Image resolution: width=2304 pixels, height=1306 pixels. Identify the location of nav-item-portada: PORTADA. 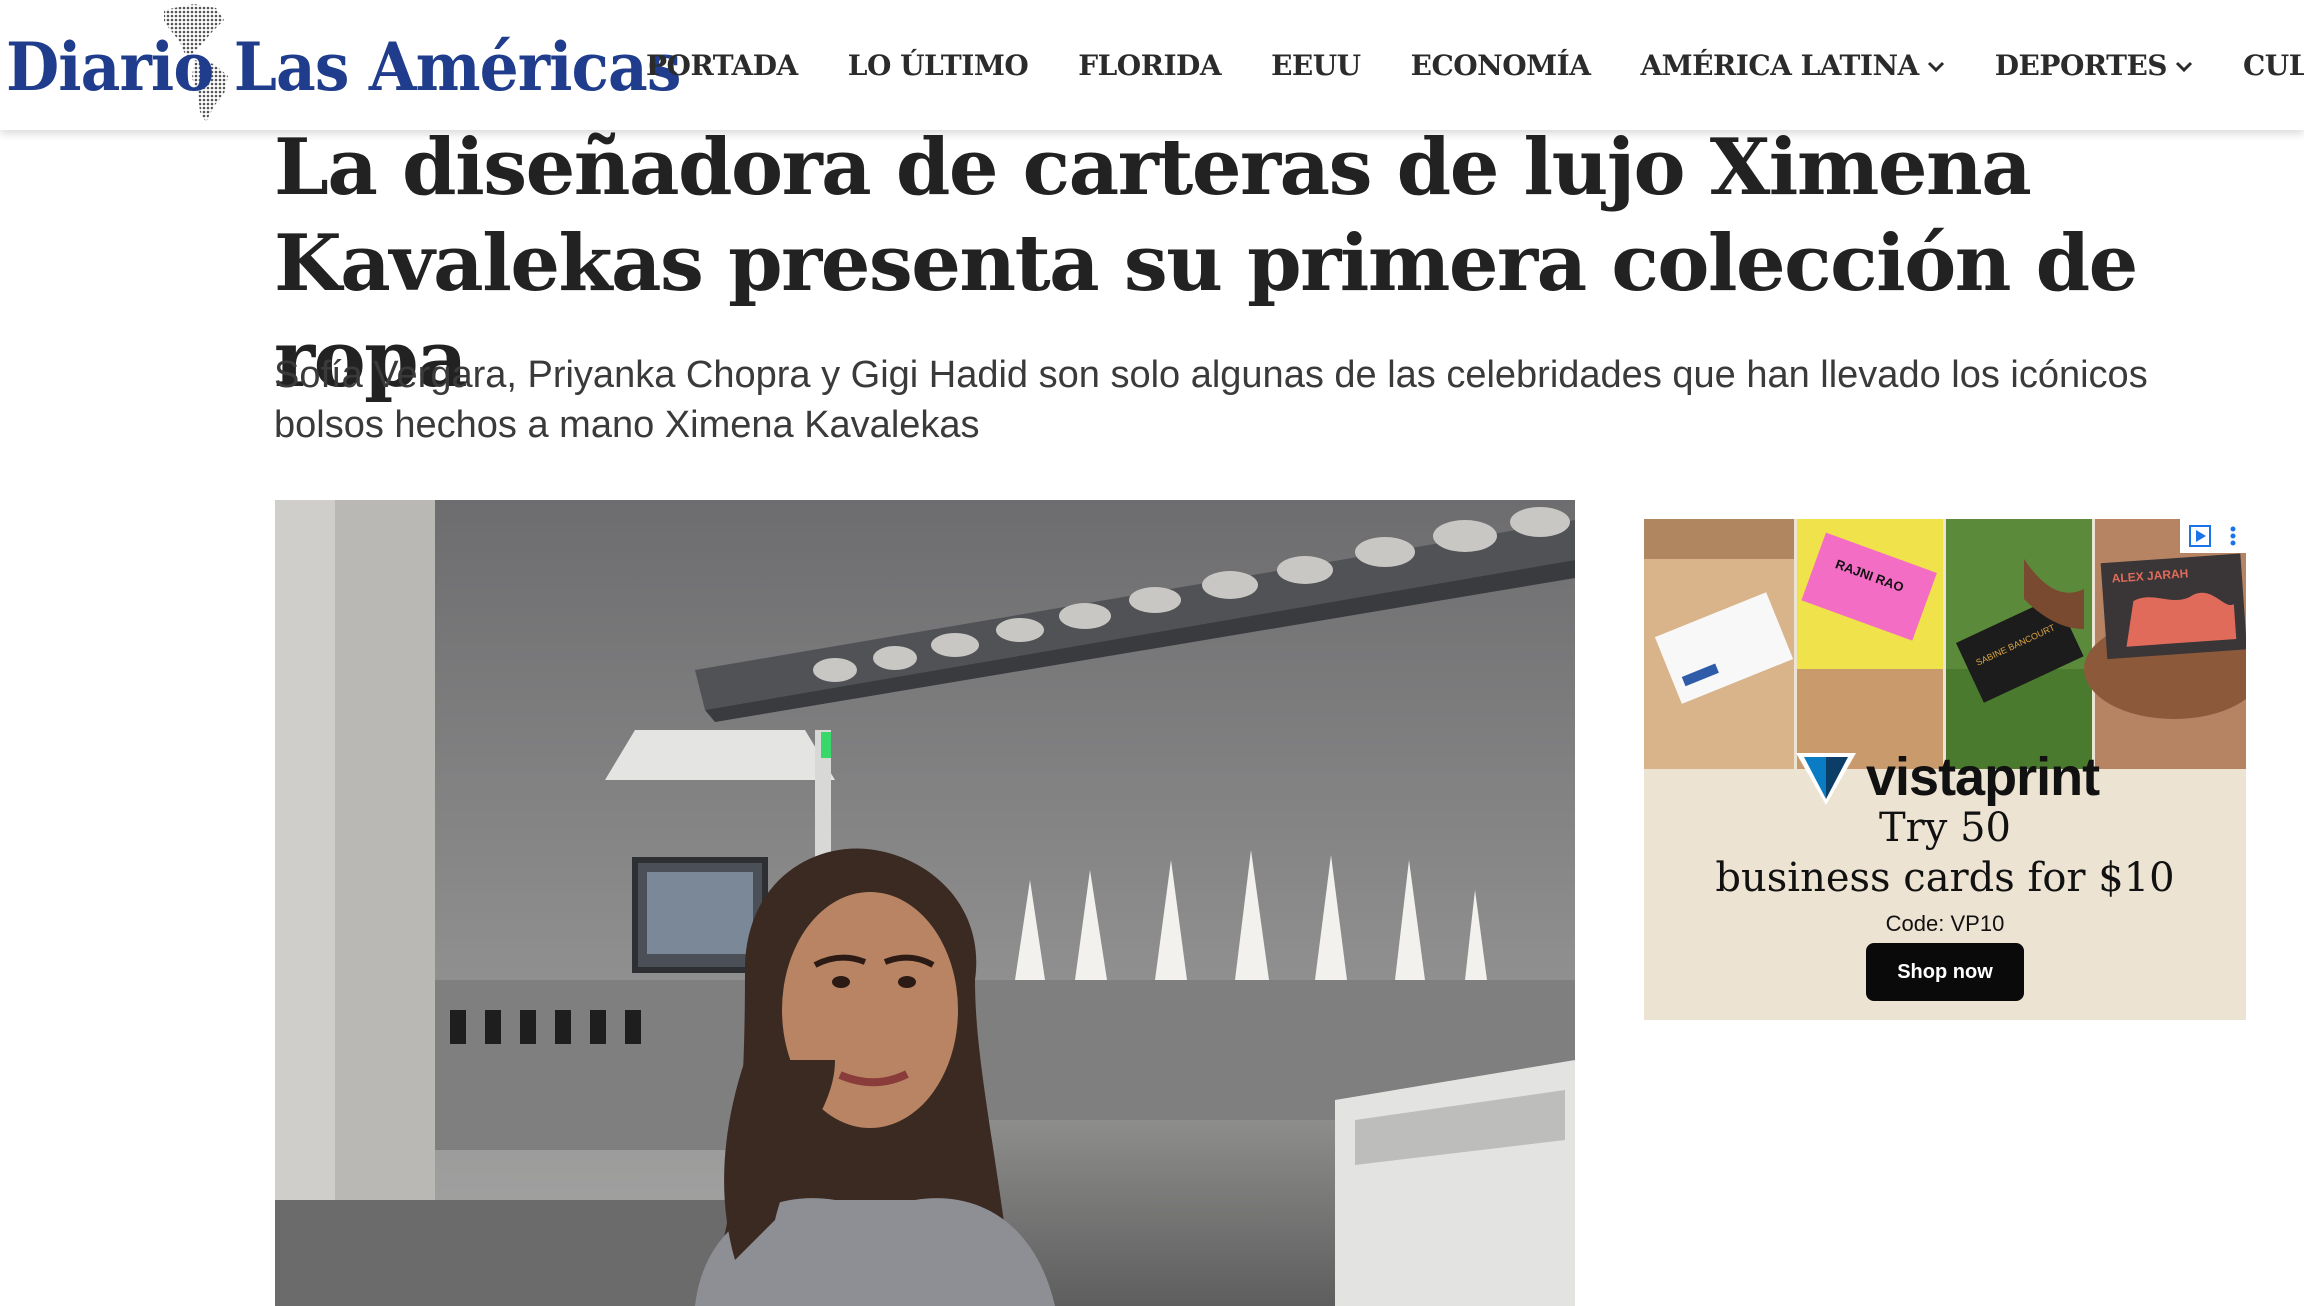
(722, 65).